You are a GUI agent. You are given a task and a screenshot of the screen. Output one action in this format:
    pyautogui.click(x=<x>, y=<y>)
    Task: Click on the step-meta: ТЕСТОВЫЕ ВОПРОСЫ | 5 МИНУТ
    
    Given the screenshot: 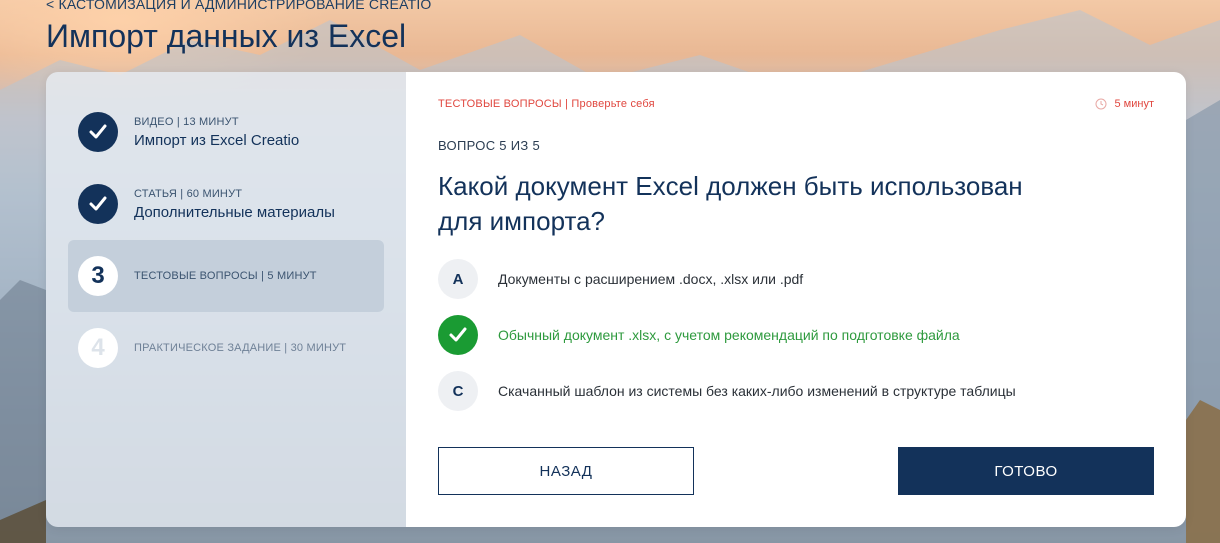 What is the action you would take?
    pyautogui.click(x=225, y=276)
    